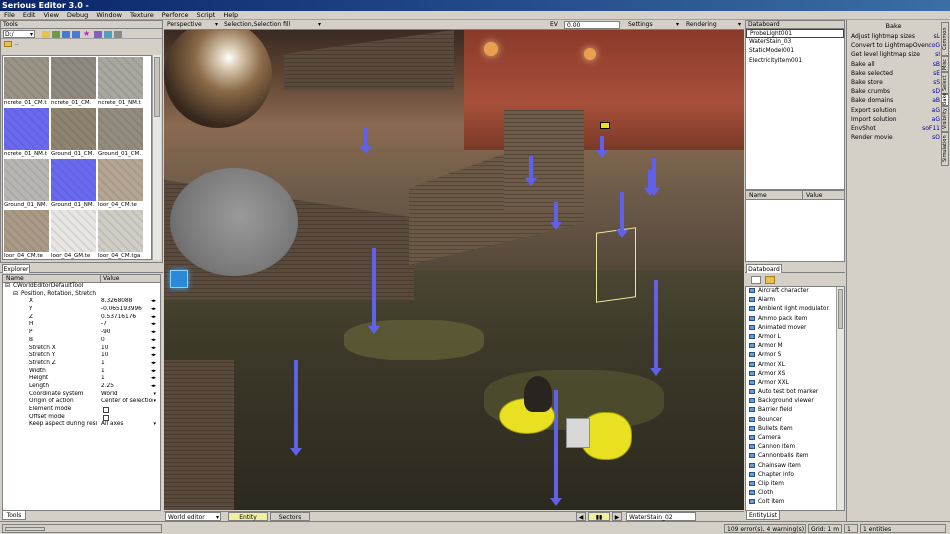  What do you see at coordinates (795, 502) in the screenshot?
I see `entity-class-item: Colt item` at bounding box center [795, 502].